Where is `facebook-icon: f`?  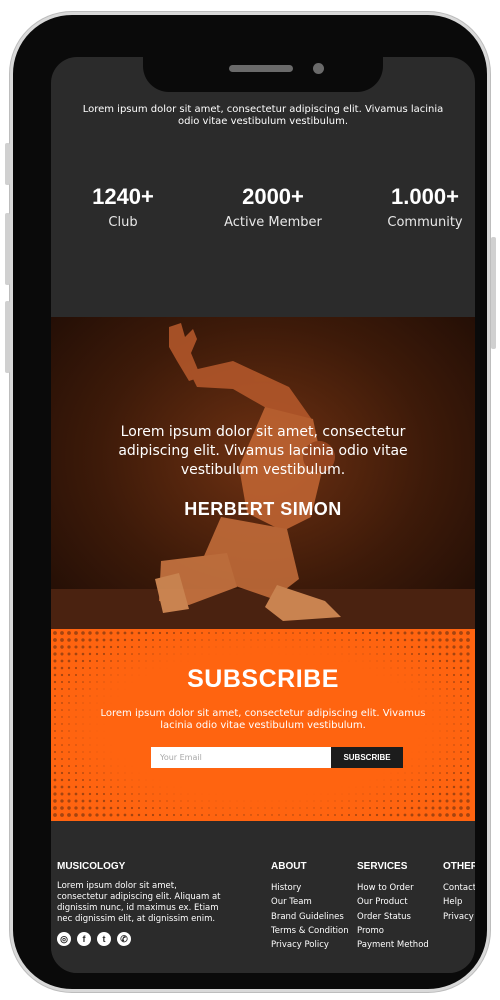 facebook-icon: f is located at coordinates (84, 939).